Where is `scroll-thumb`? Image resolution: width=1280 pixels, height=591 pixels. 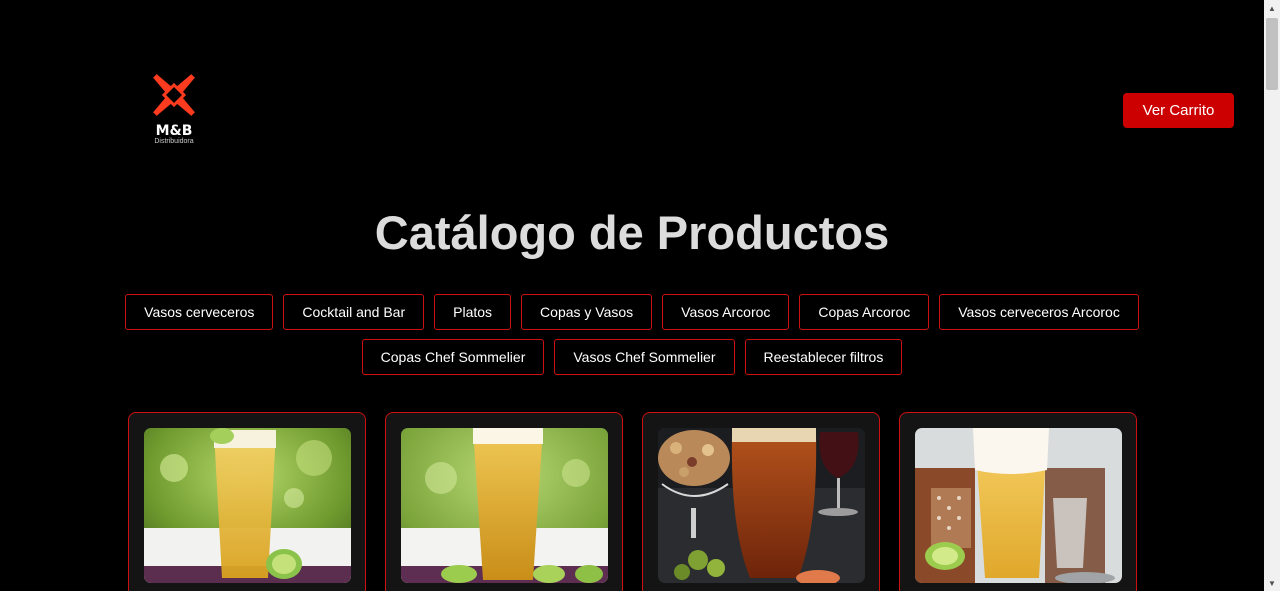 scroll-thumb is located at coordinates (1272, 54).